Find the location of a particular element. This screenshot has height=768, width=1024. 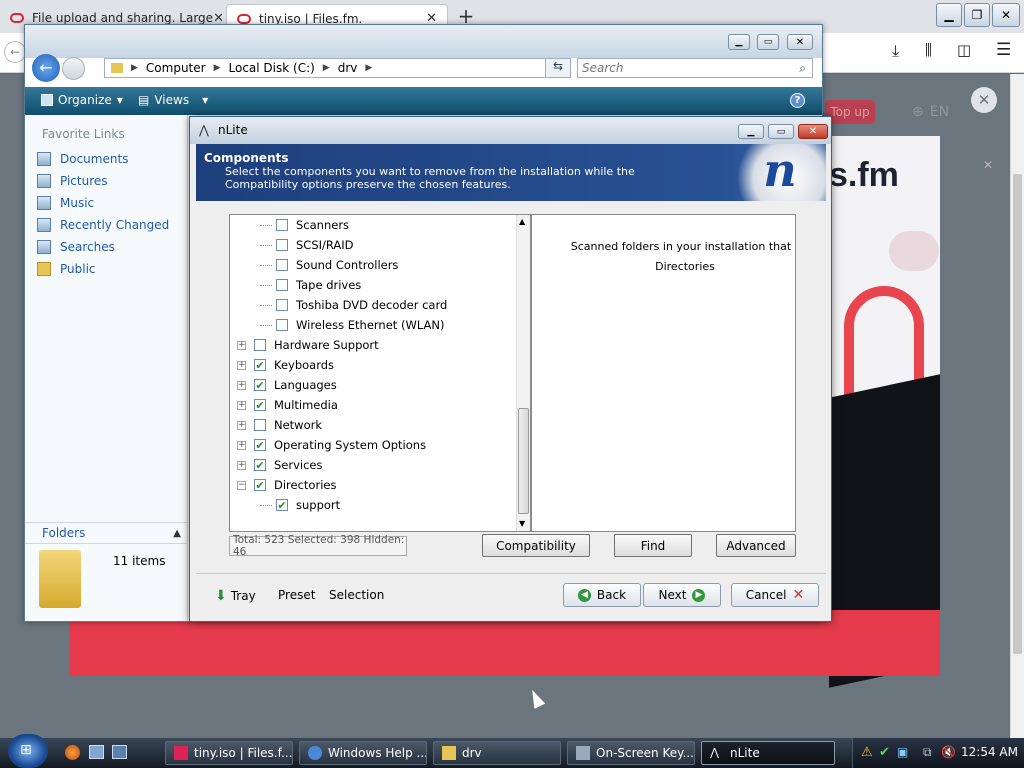

tree-item: + ✔ Multimedia is located at coordinates (287, 405).